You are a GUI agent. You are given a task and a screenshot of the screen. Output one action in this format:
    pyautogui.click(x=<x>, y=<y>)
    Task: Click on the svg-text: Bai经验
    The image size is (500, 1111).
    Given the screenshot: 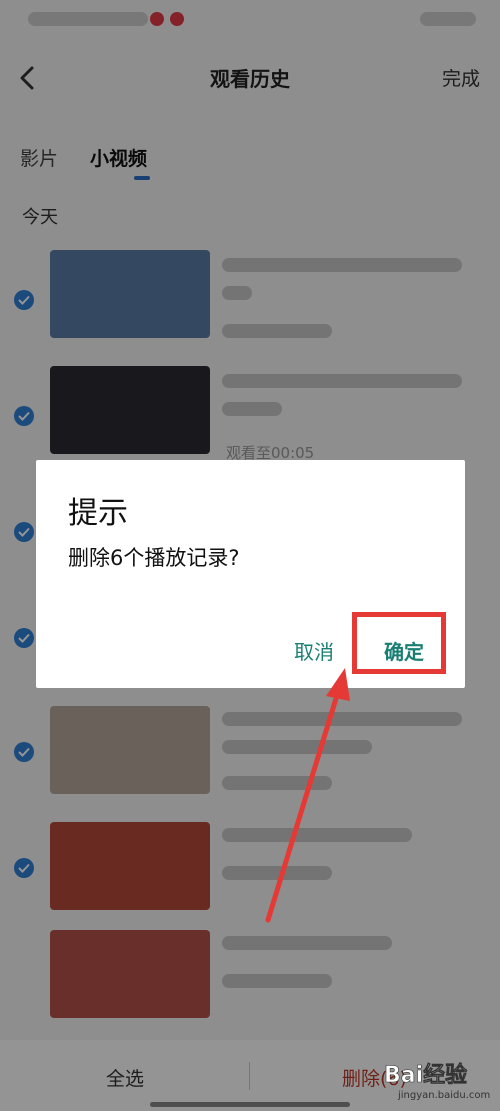 What is the action you would take?
    pyautogui.click(x=425, y=1075)
    